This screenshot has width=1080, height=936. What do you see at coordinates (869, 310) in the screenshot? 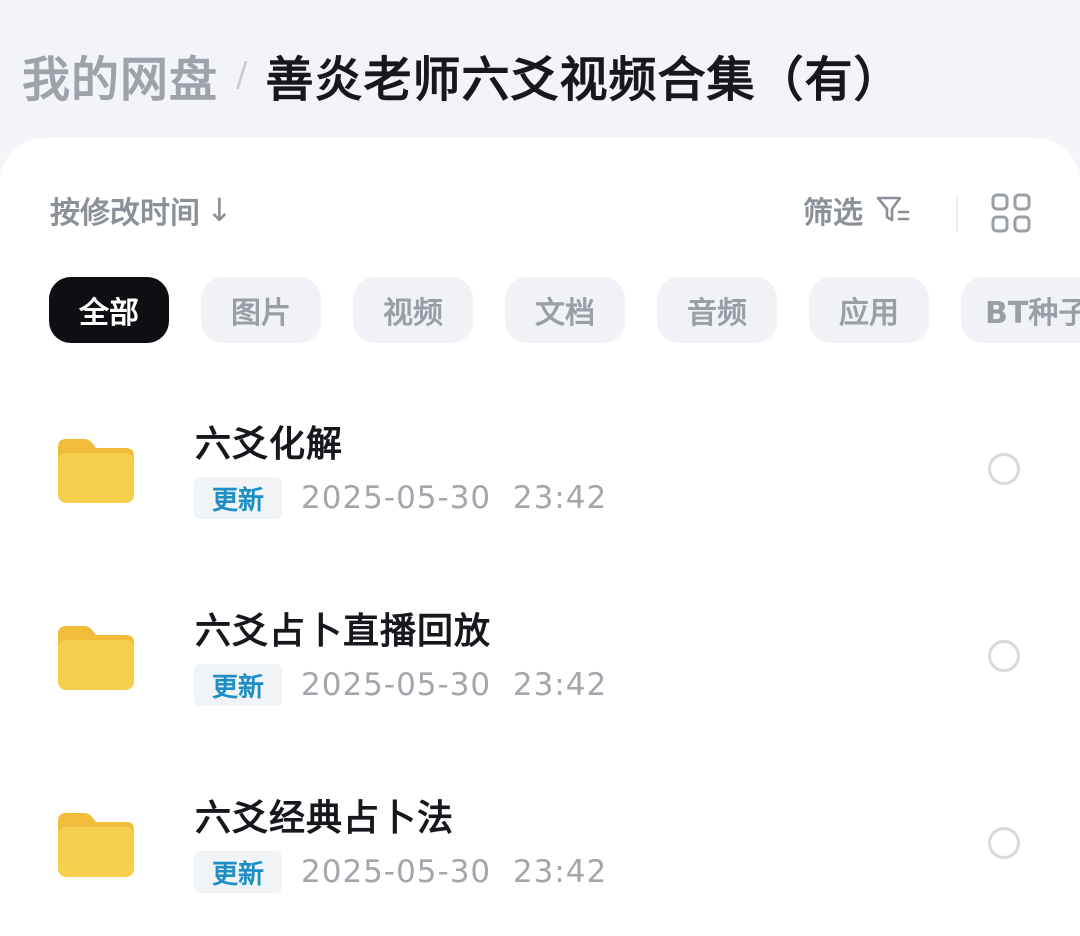
I see `category-chip-apps: 应用` at bounding box center [869, 310].